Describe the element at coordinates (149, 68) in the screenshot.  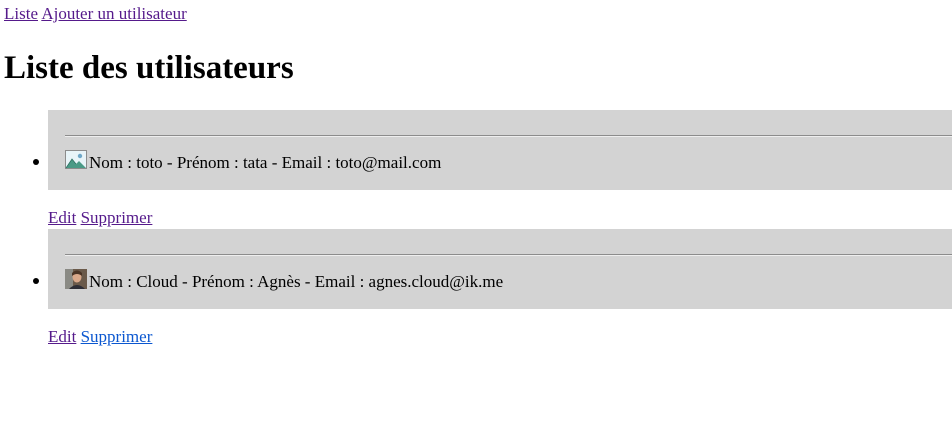
I see `page-title: Liste des utilisateurs` at that location.